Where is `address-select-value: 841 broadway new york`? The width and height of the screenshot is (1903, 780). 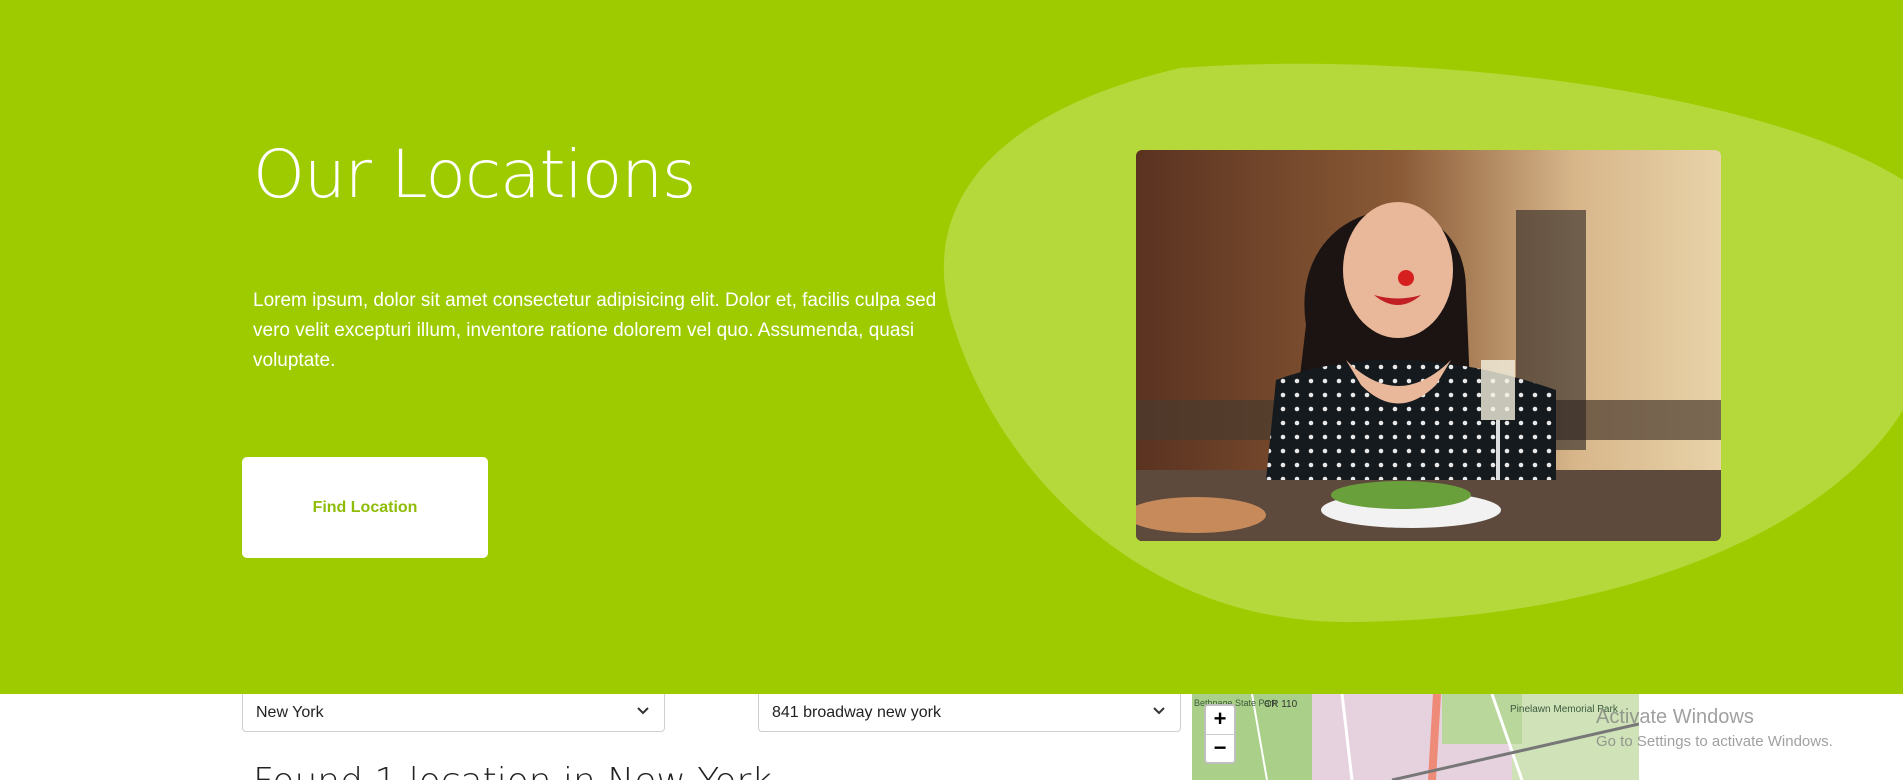 address-select-value: 841 broadway new york is located at coordinates (856, 712).